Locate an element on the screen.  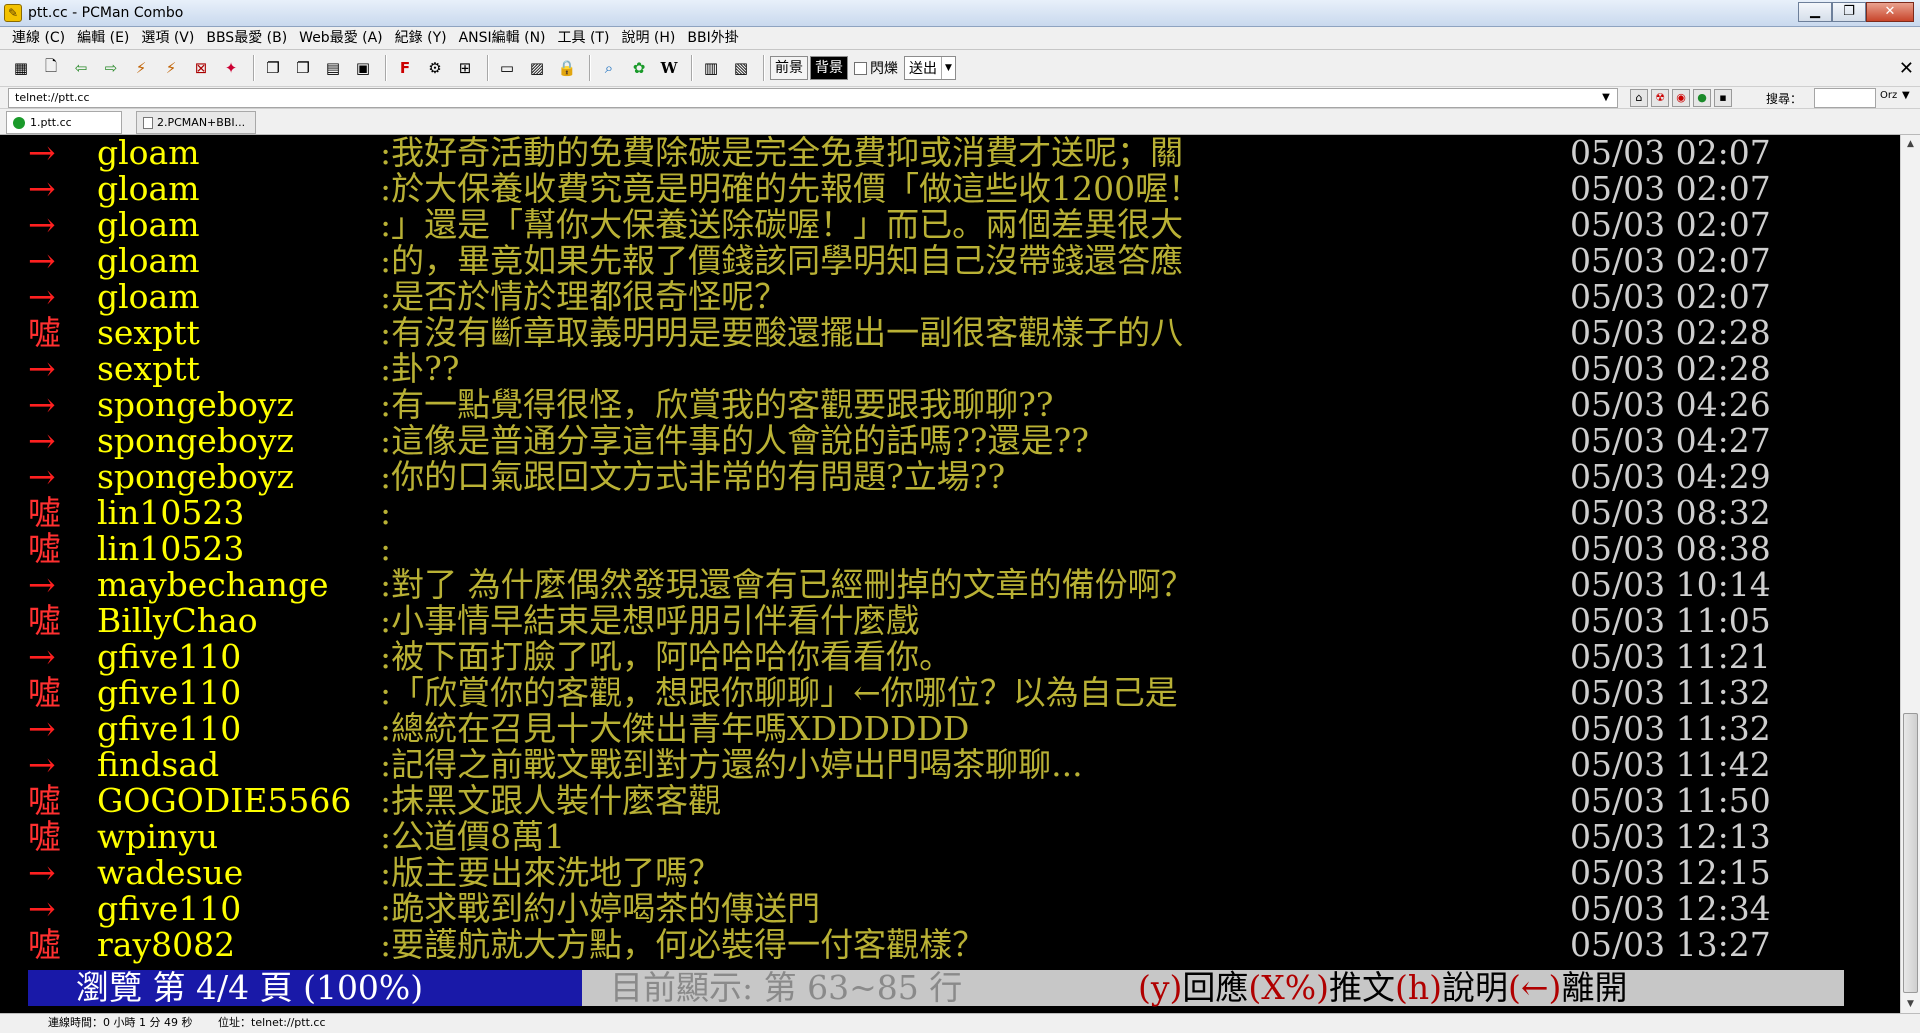
status-key-help: (y)回應(X%)推文(h)說明(←)離開 is located at coordinates (1382, 988).